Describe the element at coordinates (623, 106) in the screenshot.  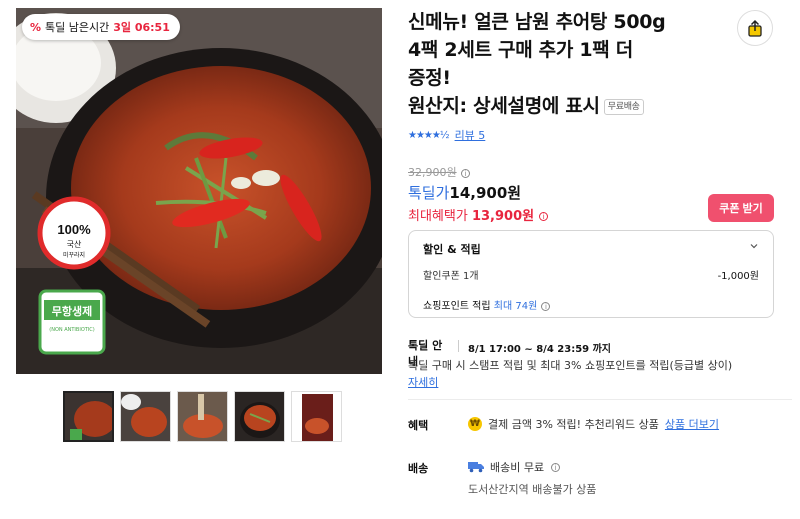
I see `free-shipping-tag: 무료배송` at that location.